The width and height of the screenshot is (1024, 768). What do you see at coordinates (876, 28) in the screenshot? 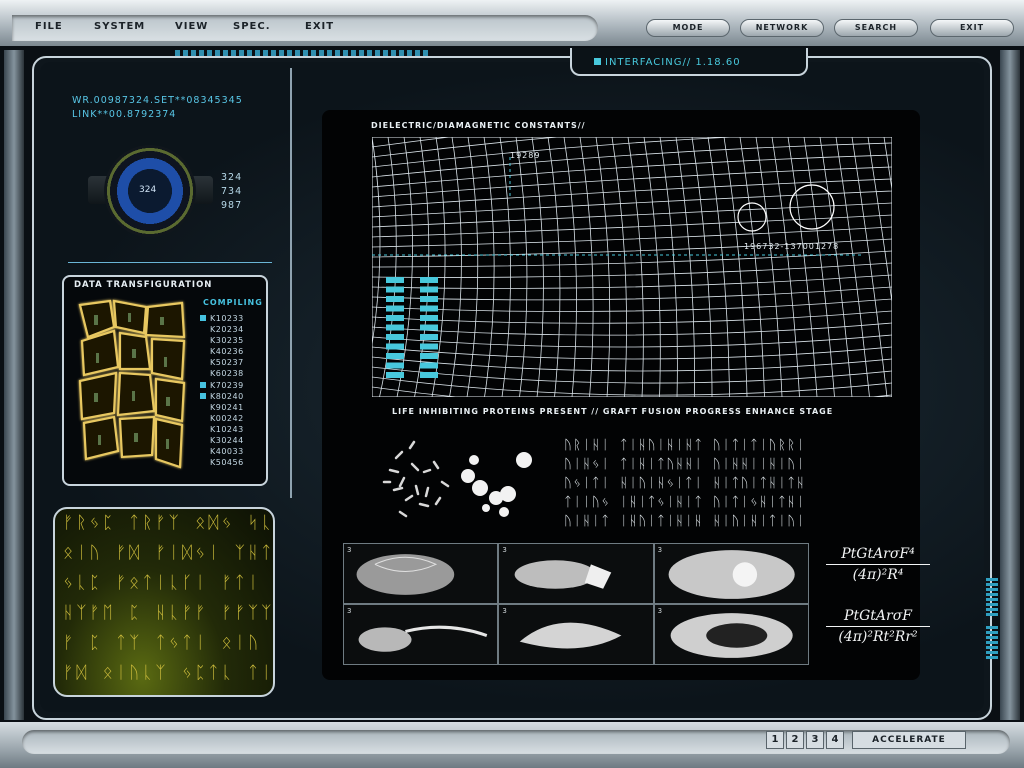
I see `search-button: SEARCH` at bounding box center [876, 28].